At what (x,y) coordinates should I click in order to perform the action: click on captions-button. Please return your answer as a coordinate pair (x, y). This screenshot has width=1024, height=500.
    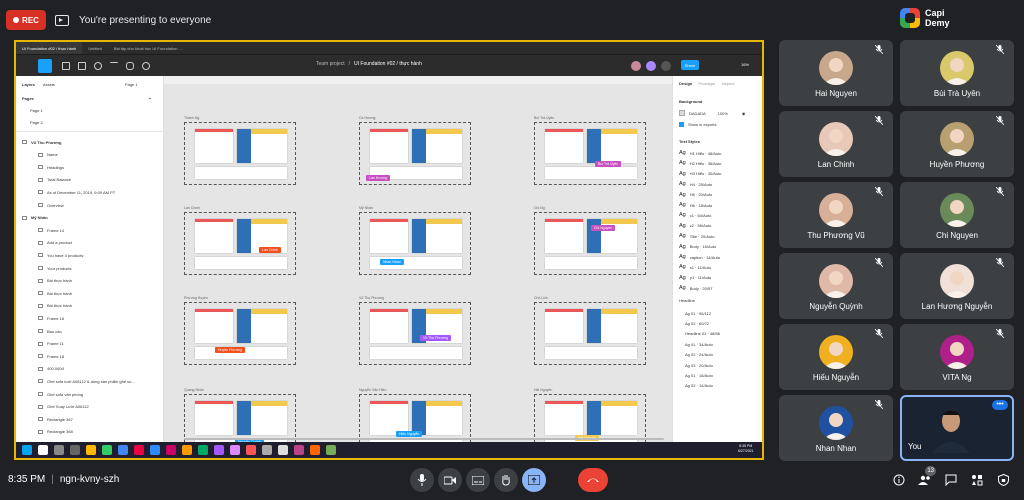
    Looking at the image, I should click on (478, 480).